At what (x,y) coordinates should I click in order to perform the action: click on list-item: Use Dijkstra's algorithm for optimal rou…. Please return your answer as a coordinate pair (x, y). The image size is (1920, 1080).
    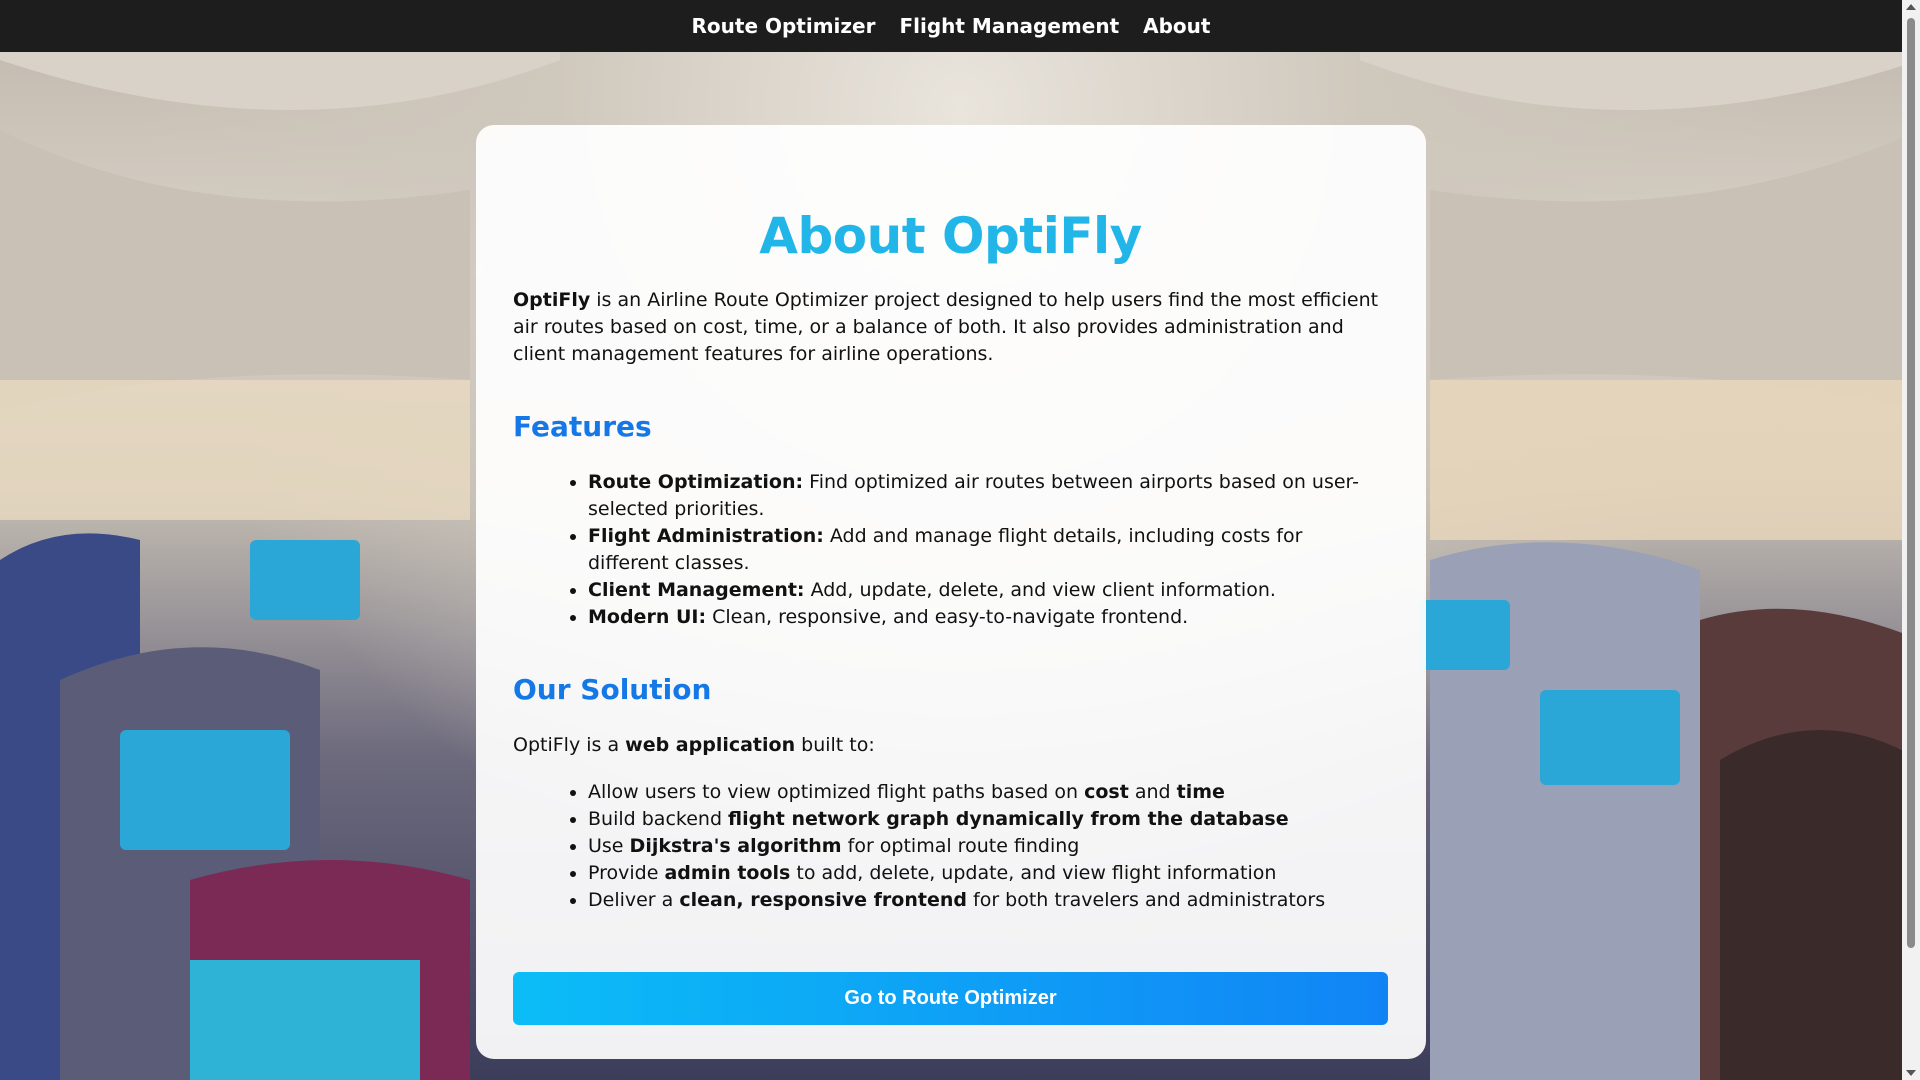
    Looking at the image, I should click on (988, 846).